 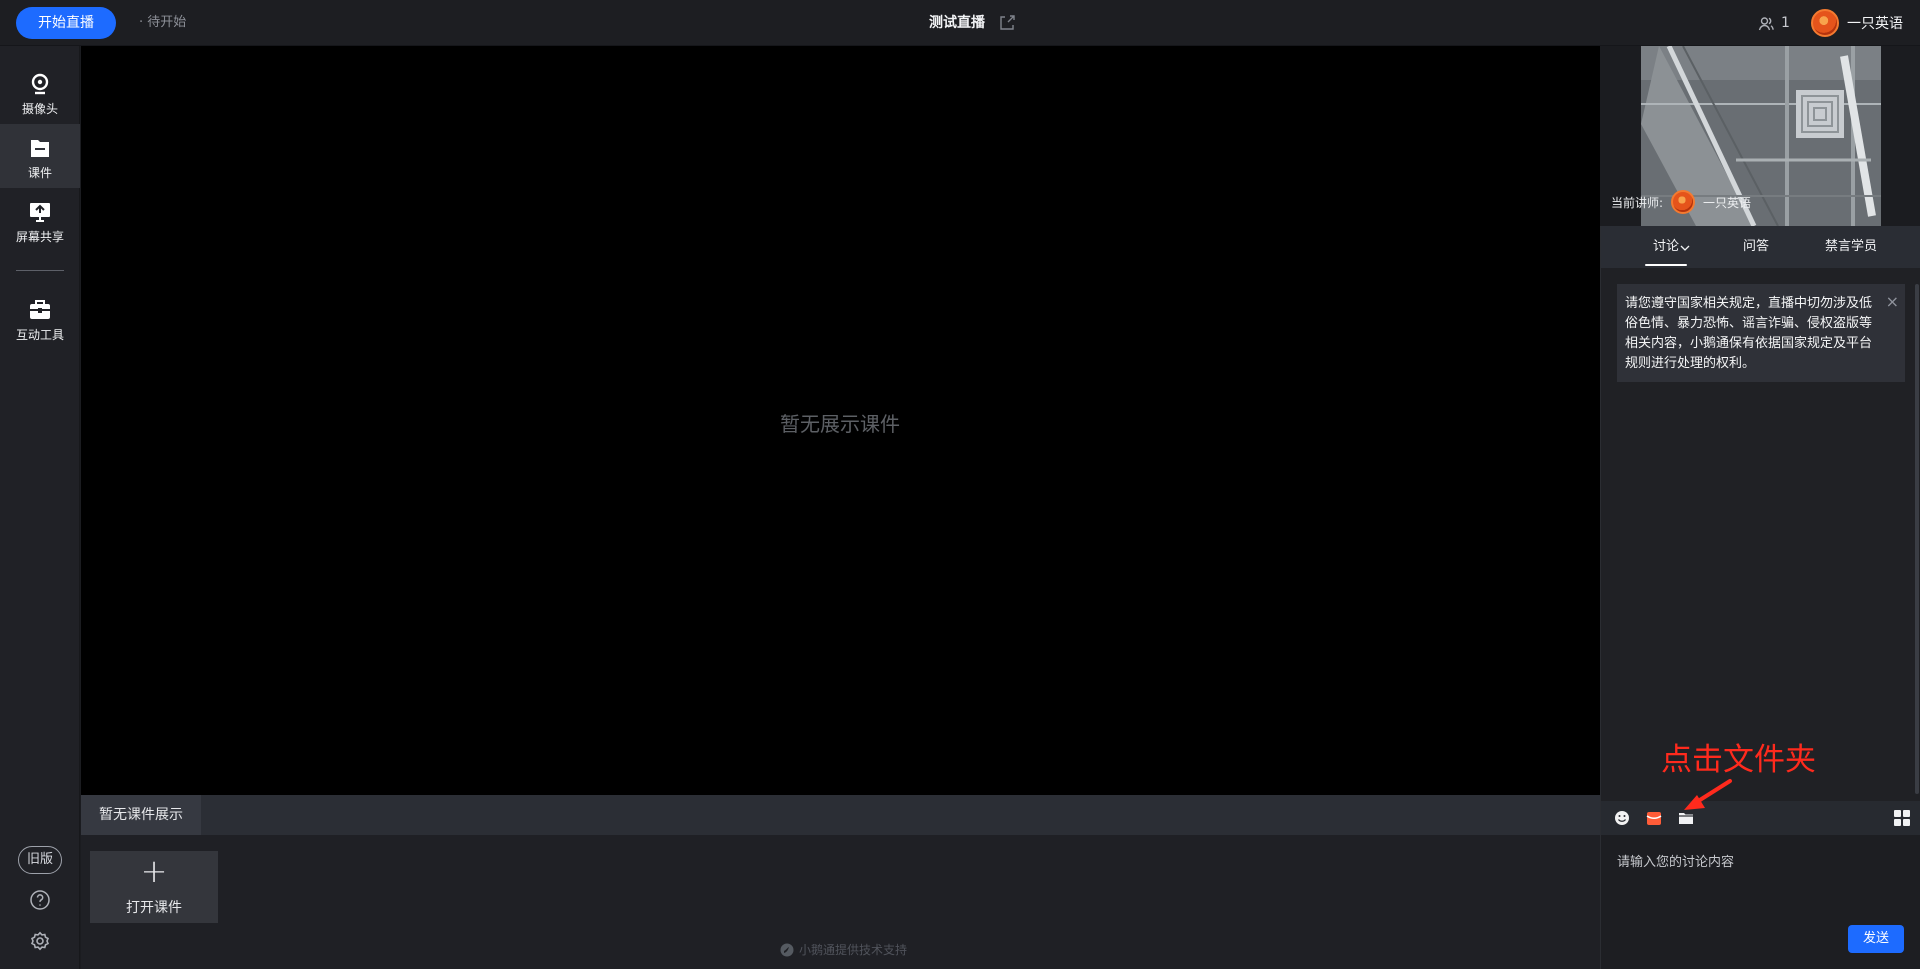 What do you see at coordinates (1766, 23) in the screenshot?
I see `user-icon` at bounding box center [1766, 23].